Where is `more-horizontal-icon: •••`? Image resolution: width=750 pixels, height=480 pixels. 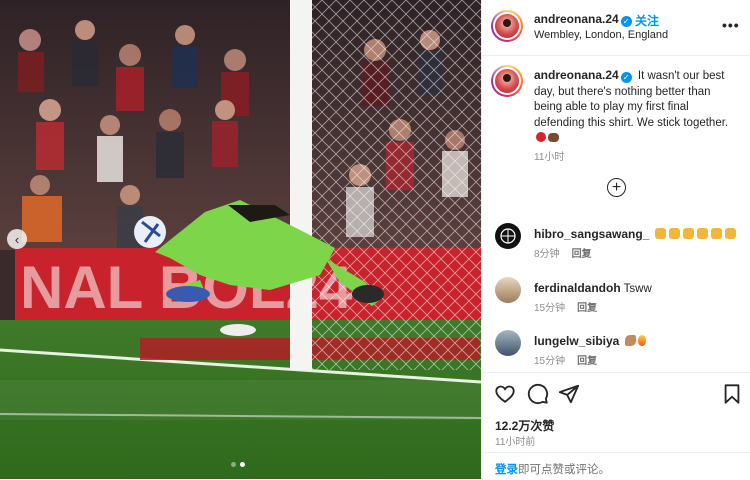
more-horizontal-icon: ••• is located at coordinates (731, 25).